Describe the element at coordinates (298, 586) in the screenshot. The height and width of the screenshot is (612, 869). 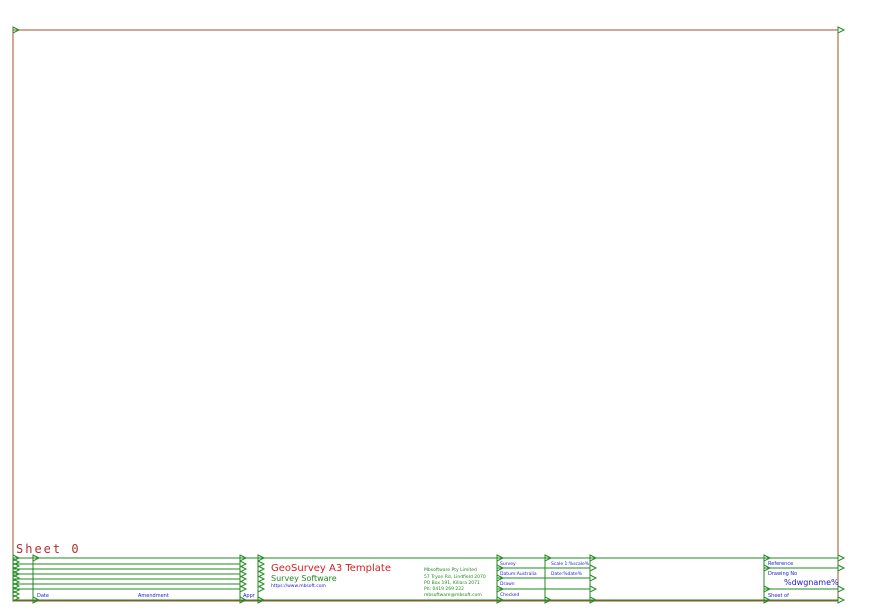
I see `website-text: https://www.mbsoft.com` at that location.